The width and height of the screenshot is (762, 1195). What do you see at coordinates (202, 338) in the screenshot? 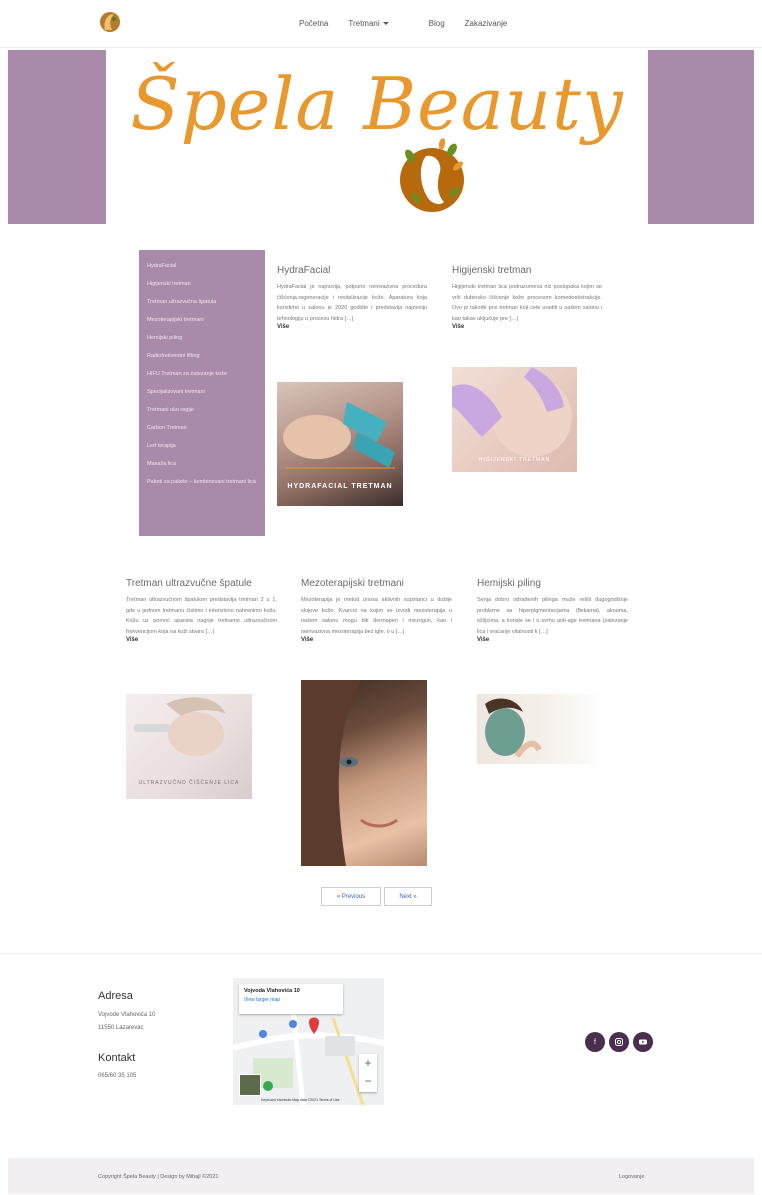
I see `sidebar-item-chemical-peel: Hemijski piling` at bounding box center [202, 338].